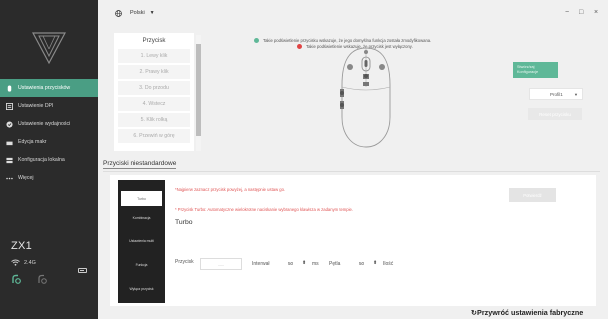 This screenshot has width=608, height=319. I want to click on sidebar-item-label: Ustawienia przycisków, so click(44, 88).